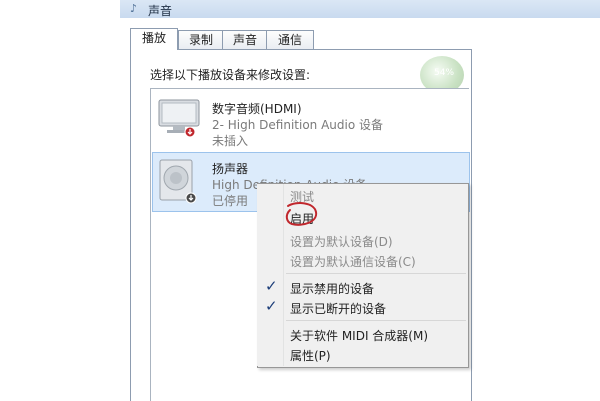 This screenshot has width=600, height=401. What do you see at coordinates (154, 39) in the screenshot?
I see `tab-playback: 播放` at bounding box center [154, 39].